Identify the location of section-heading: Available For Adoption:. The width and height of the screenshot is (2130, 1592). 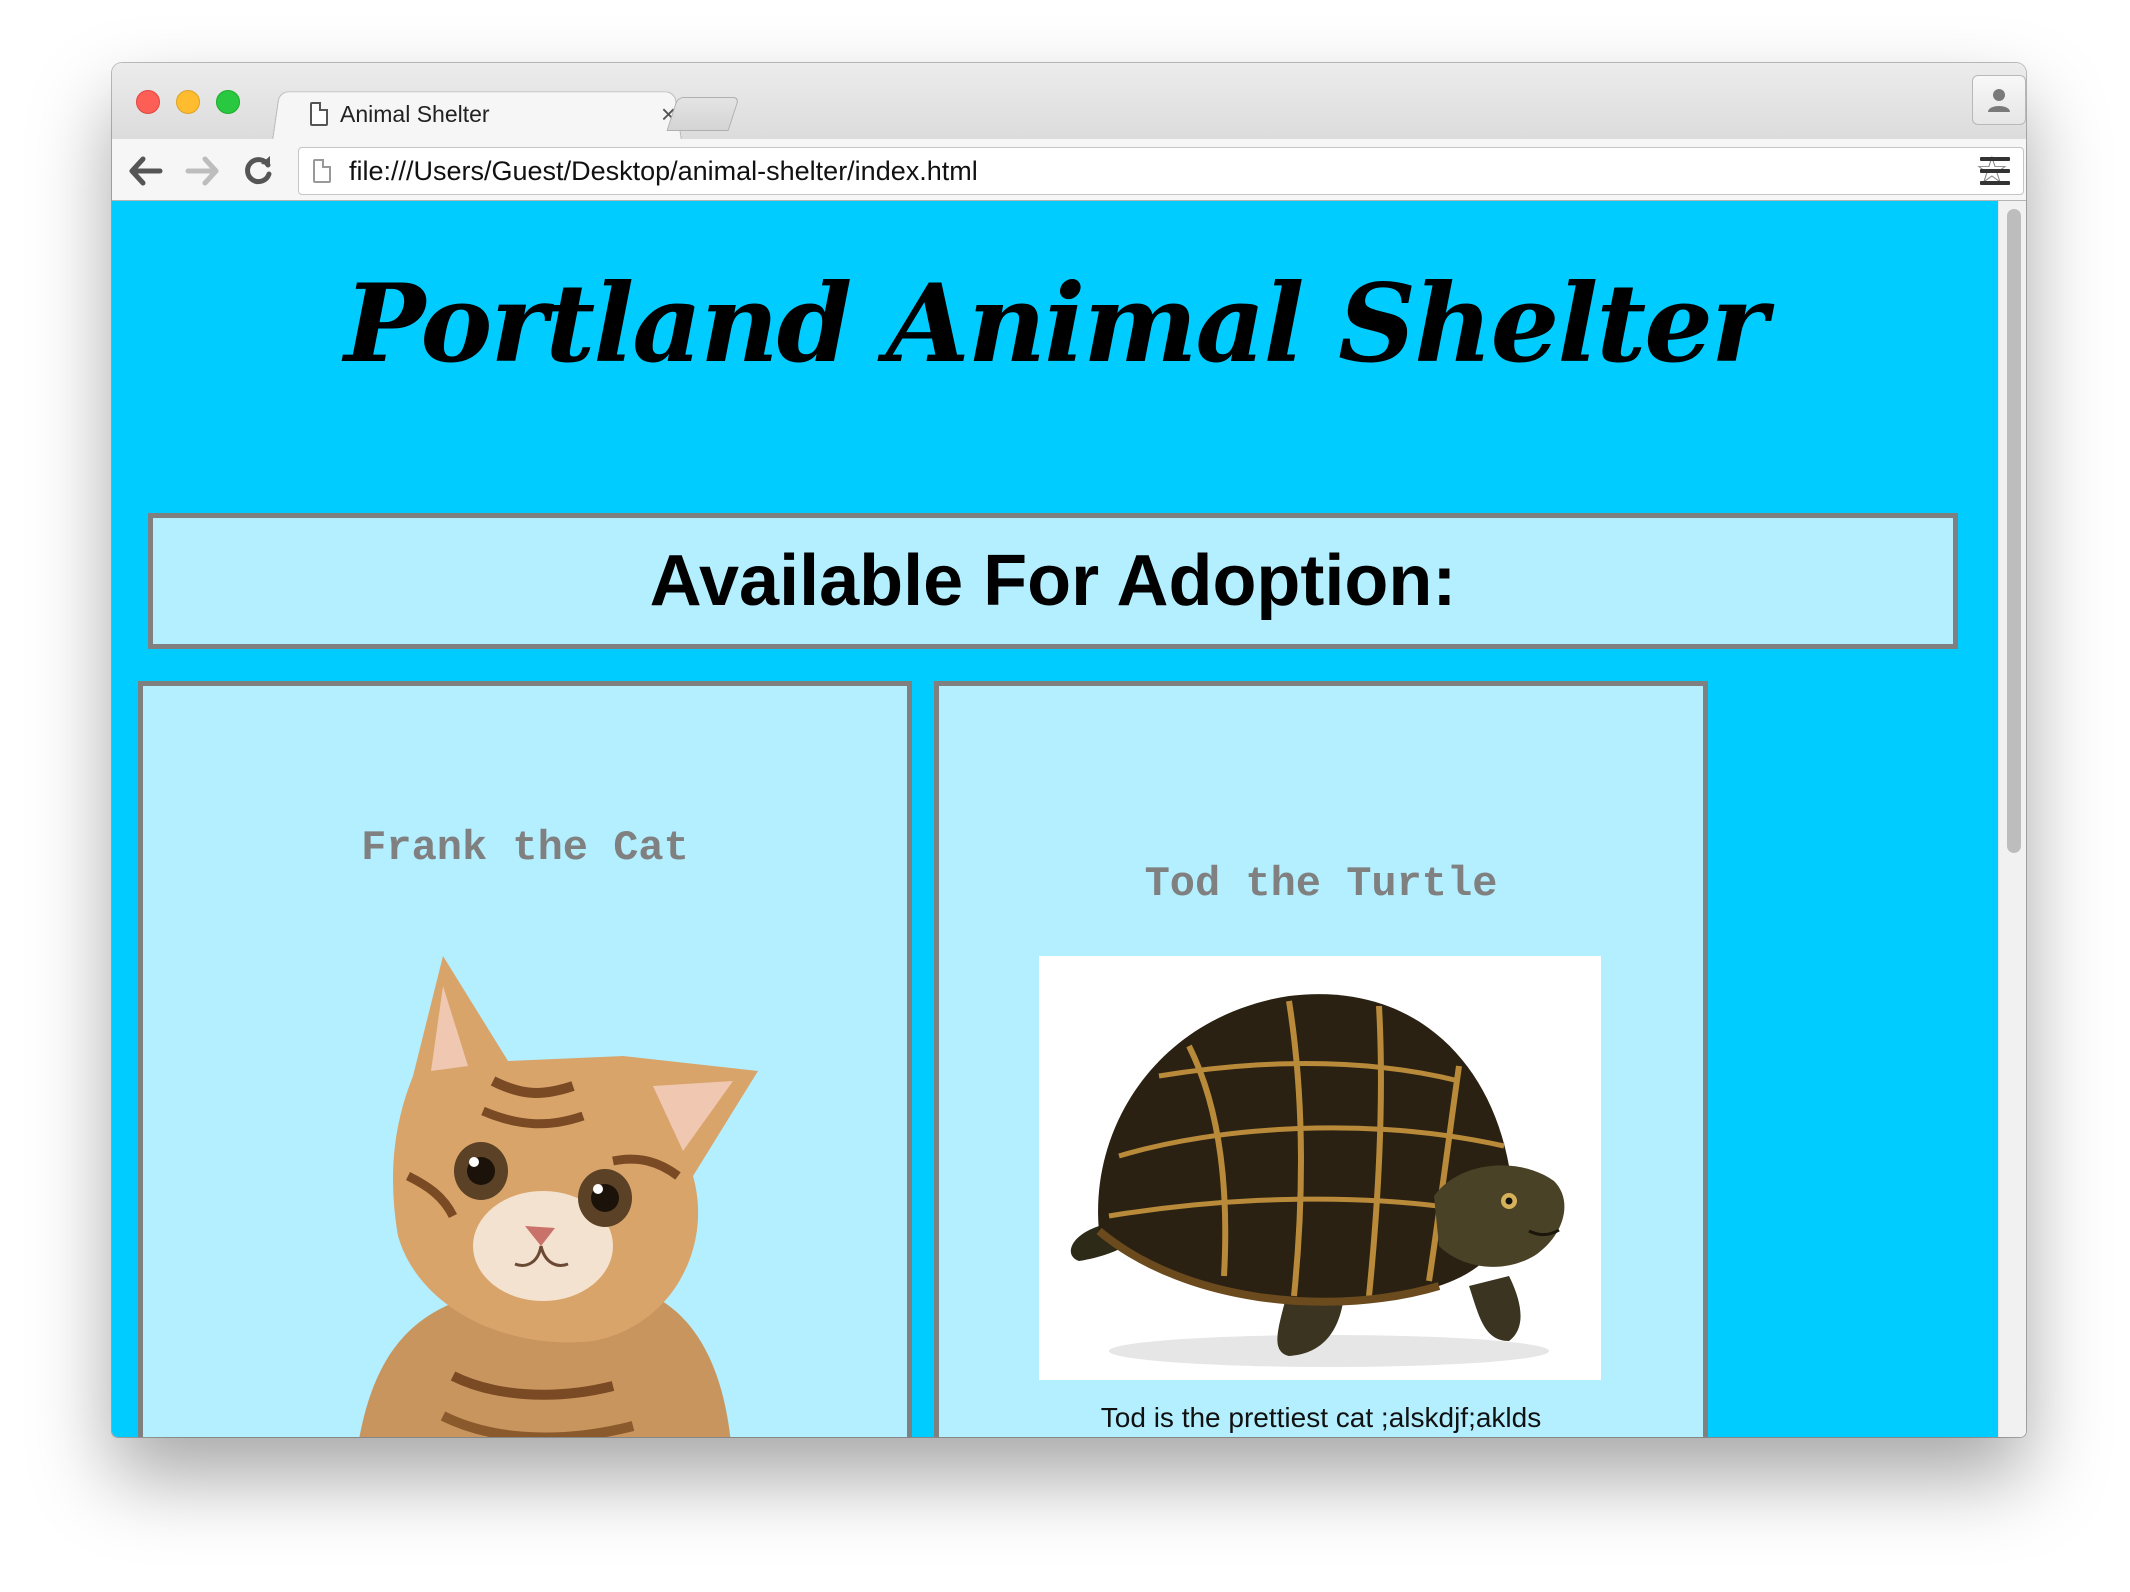
(1053, 581).